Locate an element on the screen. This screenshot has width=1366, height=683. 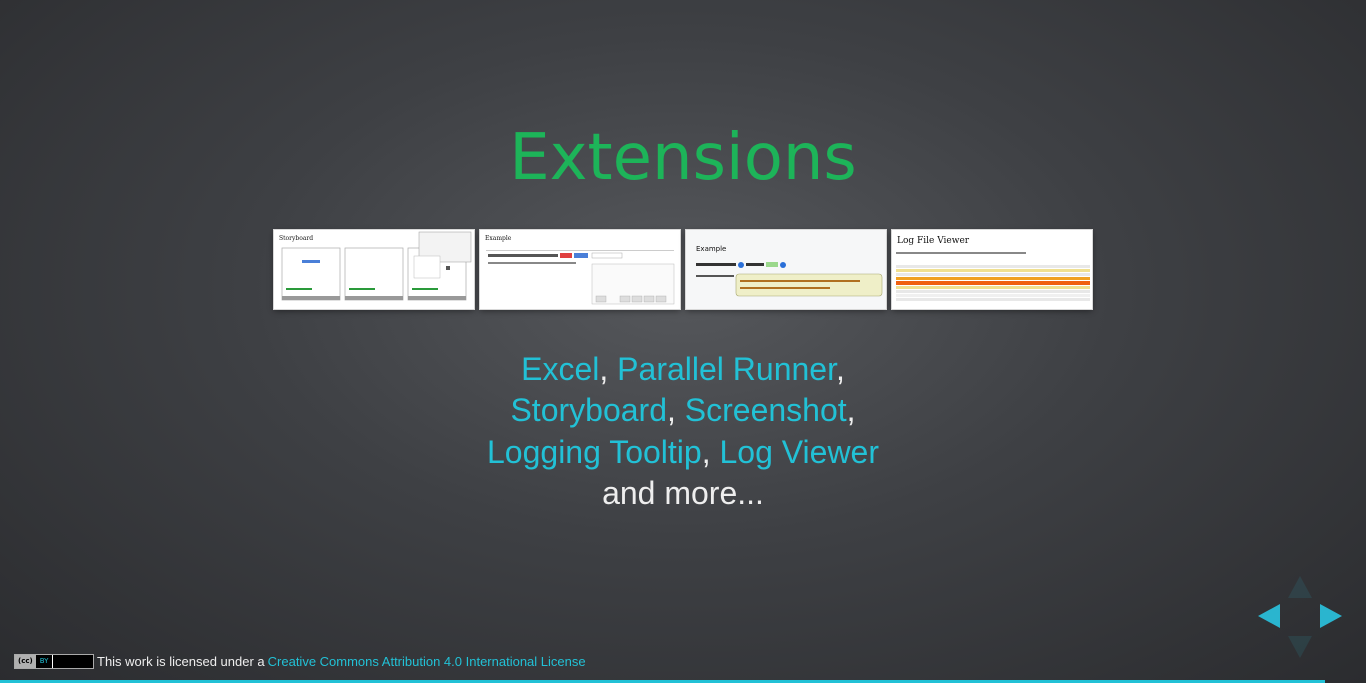
thumbnail-label: Storyboard is located at coordinates (296, 238).